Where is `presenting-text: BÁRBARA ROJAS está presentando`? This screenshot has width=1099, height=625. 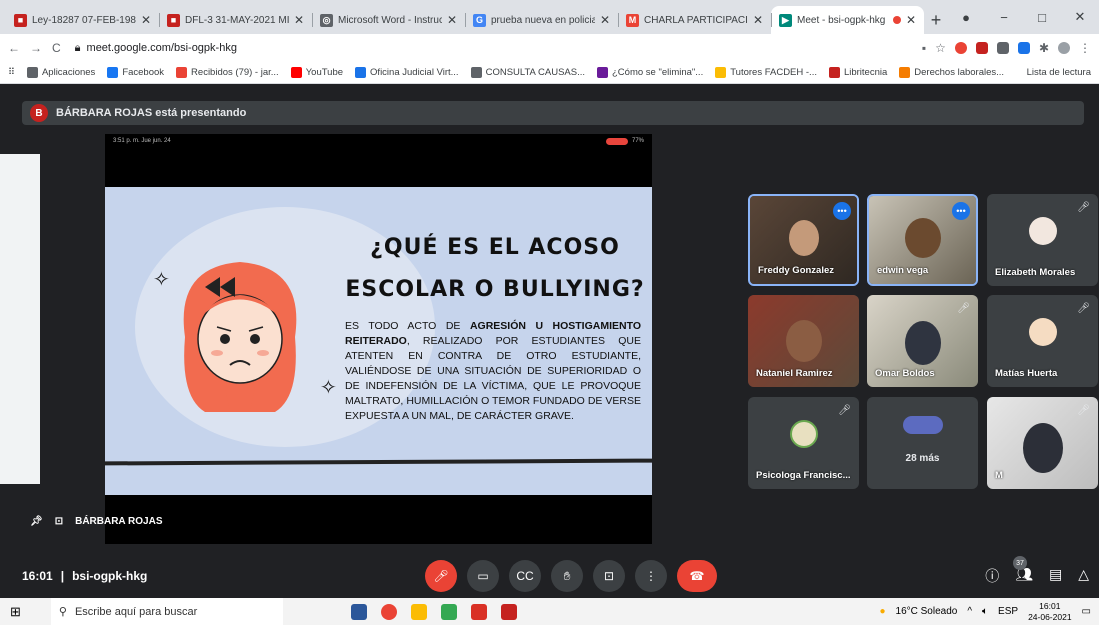
presenting-text: BÁRBARA ROJAS está presentando is located at coordinates (151, 113).